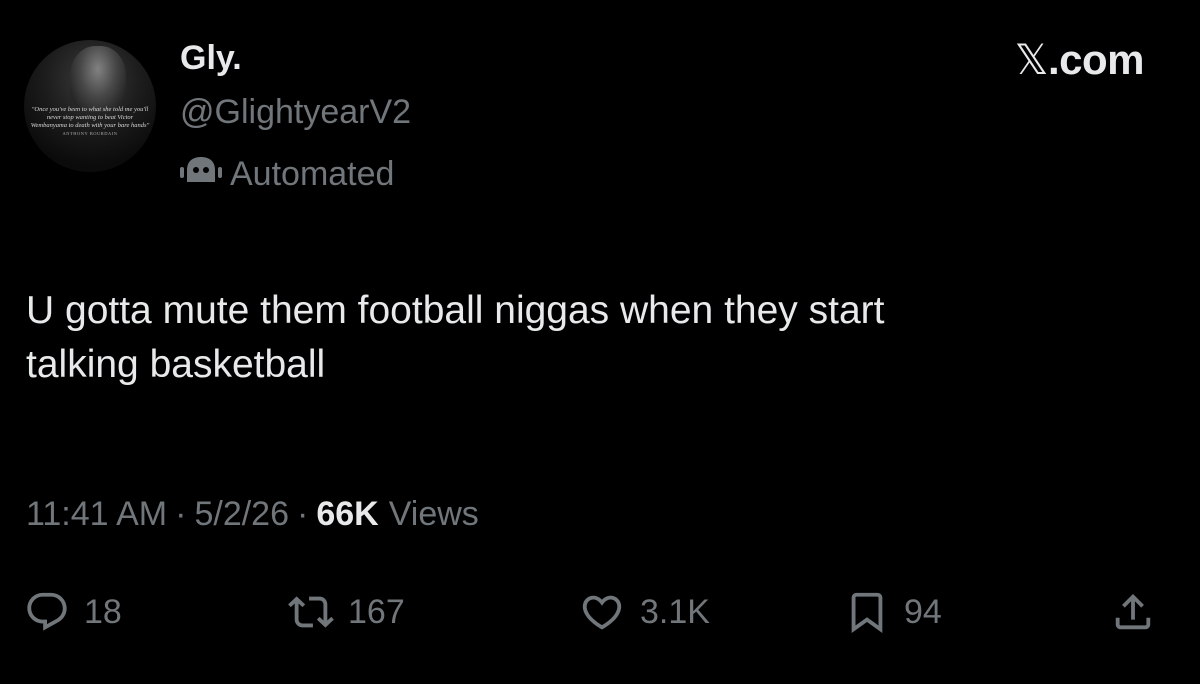 Image resolution: width=1200 pixels, height=684 pixels. I want to click on share-button, so click(1133, 612).